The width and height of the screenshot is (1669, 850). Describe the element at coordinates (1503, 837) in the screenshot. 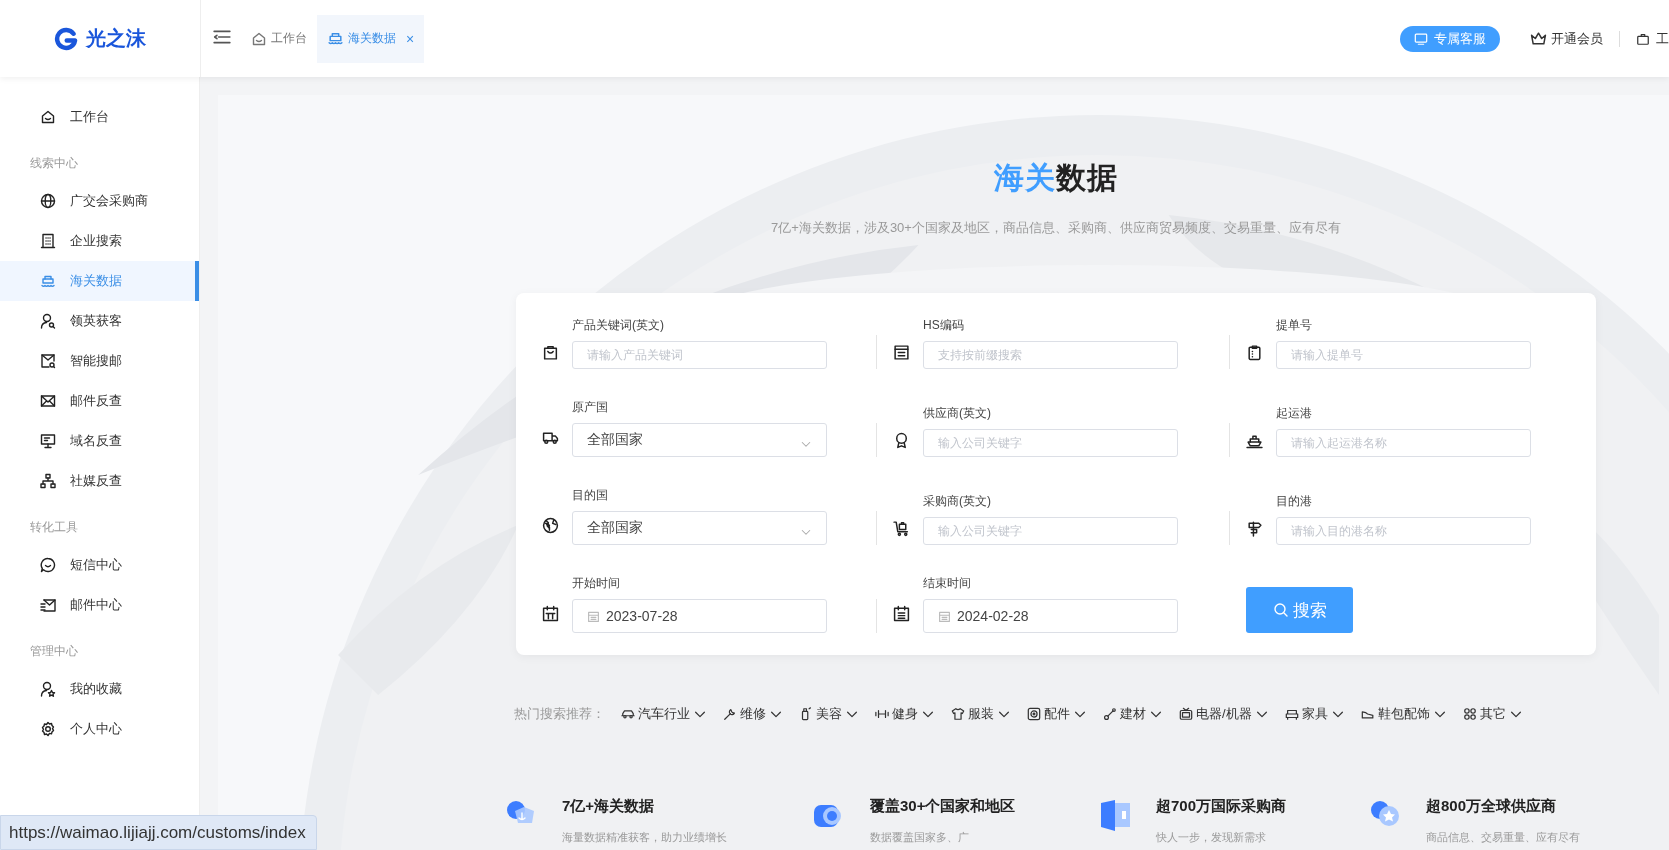

I see `feature-description: 商品信息、交易重量、应有尽有` at that location.